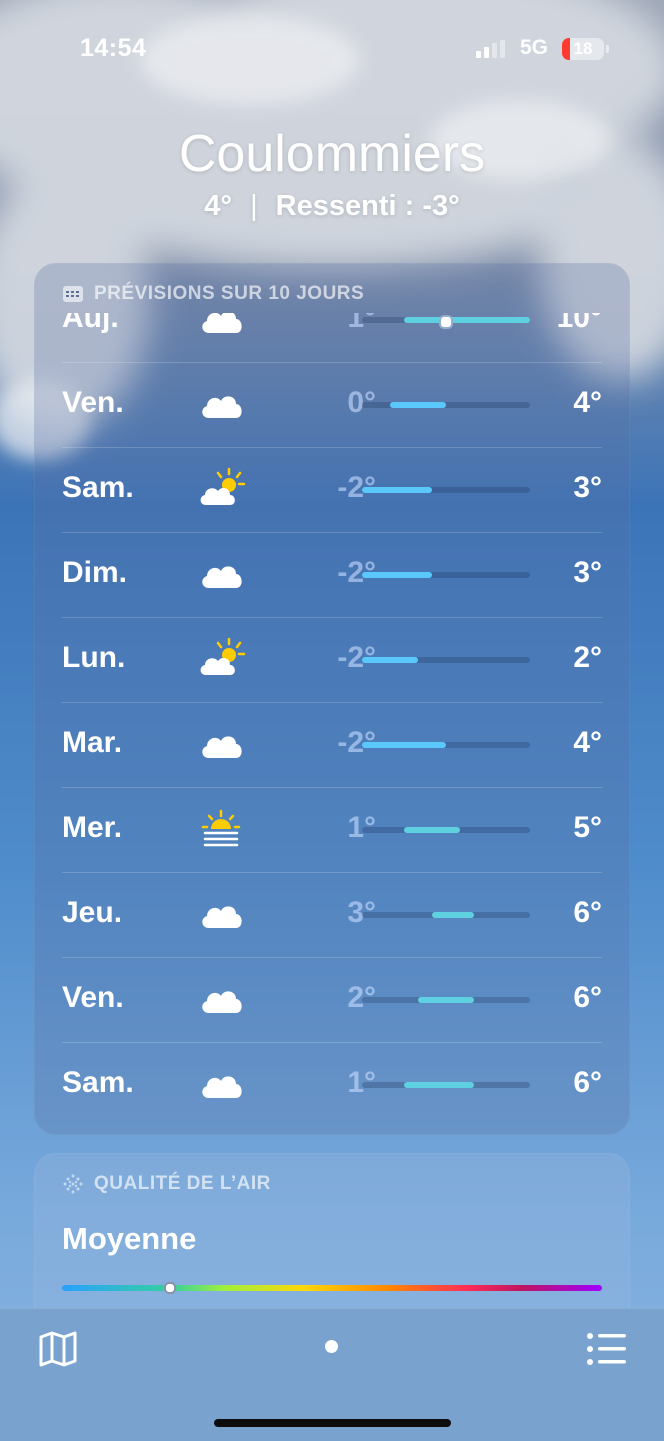 This screenshot has width=664, height=1441. I want to click on forecast-high: 2°, so click(587, 657).